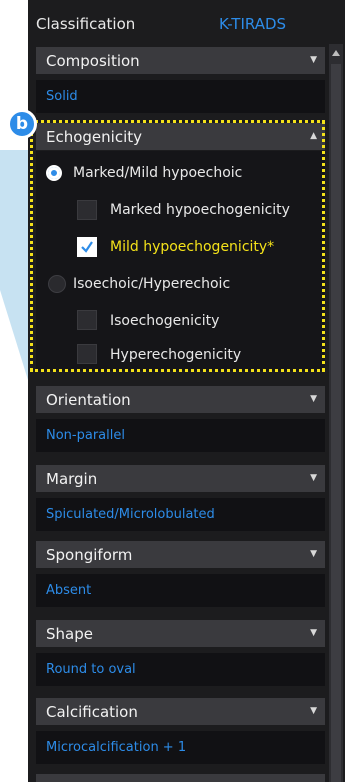 The width and height of the screenshot is (345, 782). What do you see at coordinates (93, 61) in the screenshot?
I see `section-label: Composition` at bounding box center [93, 61].